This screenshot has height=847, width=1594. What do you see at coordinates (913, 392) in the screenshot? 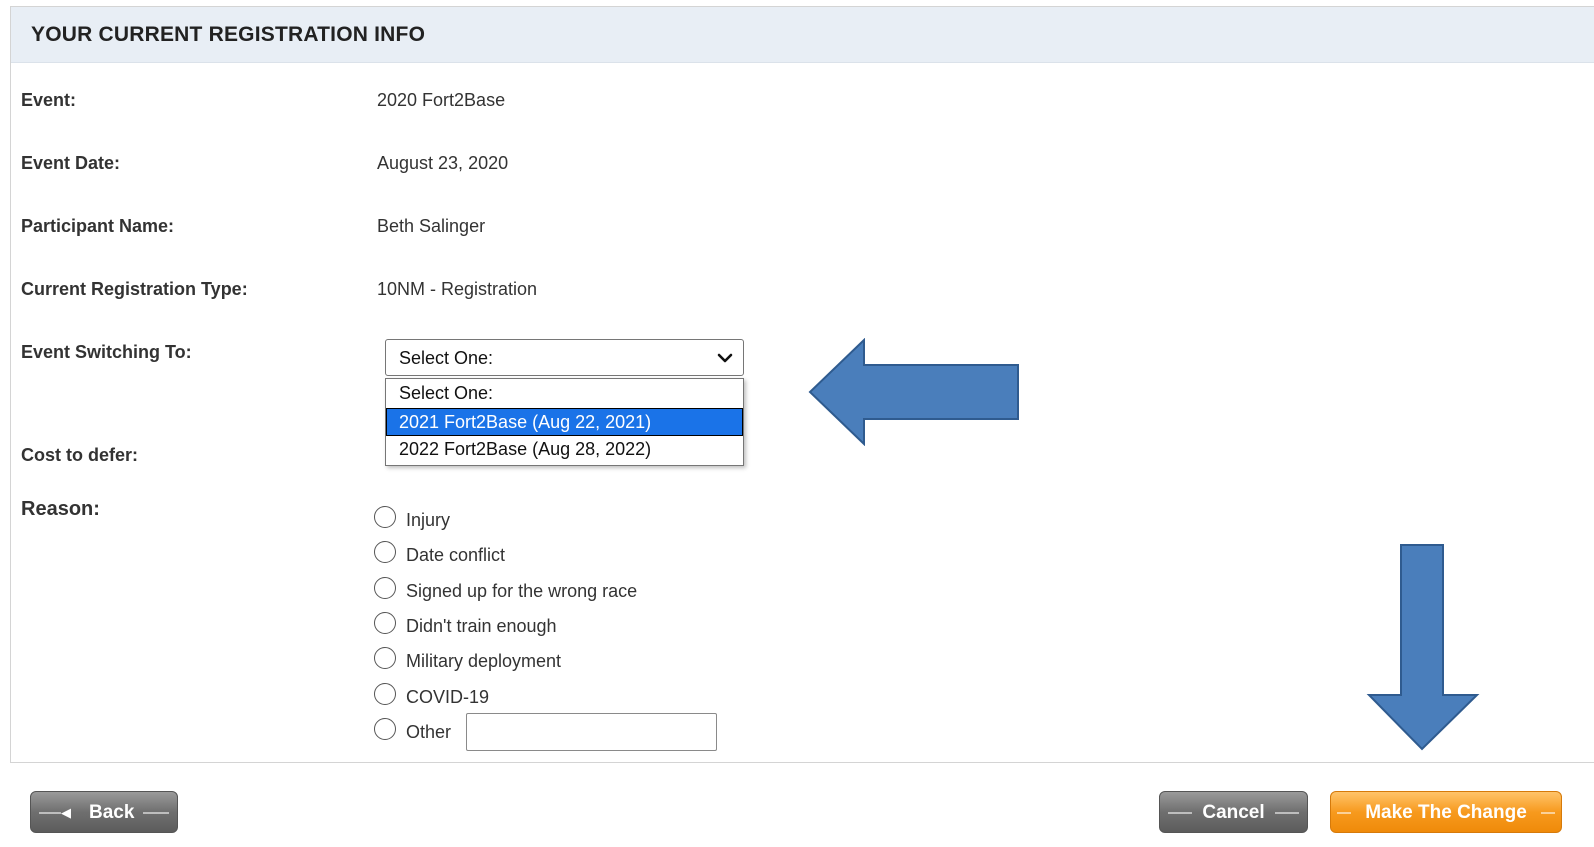
I see `left-arrow-annotation-icon` at bounding box center [913, 392].